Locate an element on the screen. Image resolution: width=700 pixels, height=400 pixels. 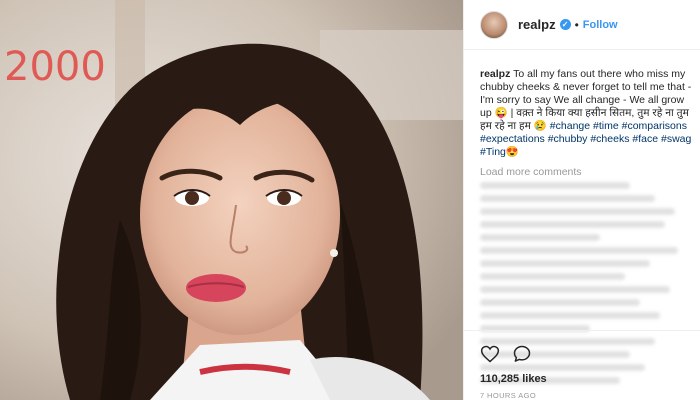
hashtag: #expectations is located at coordinates (512, 139).